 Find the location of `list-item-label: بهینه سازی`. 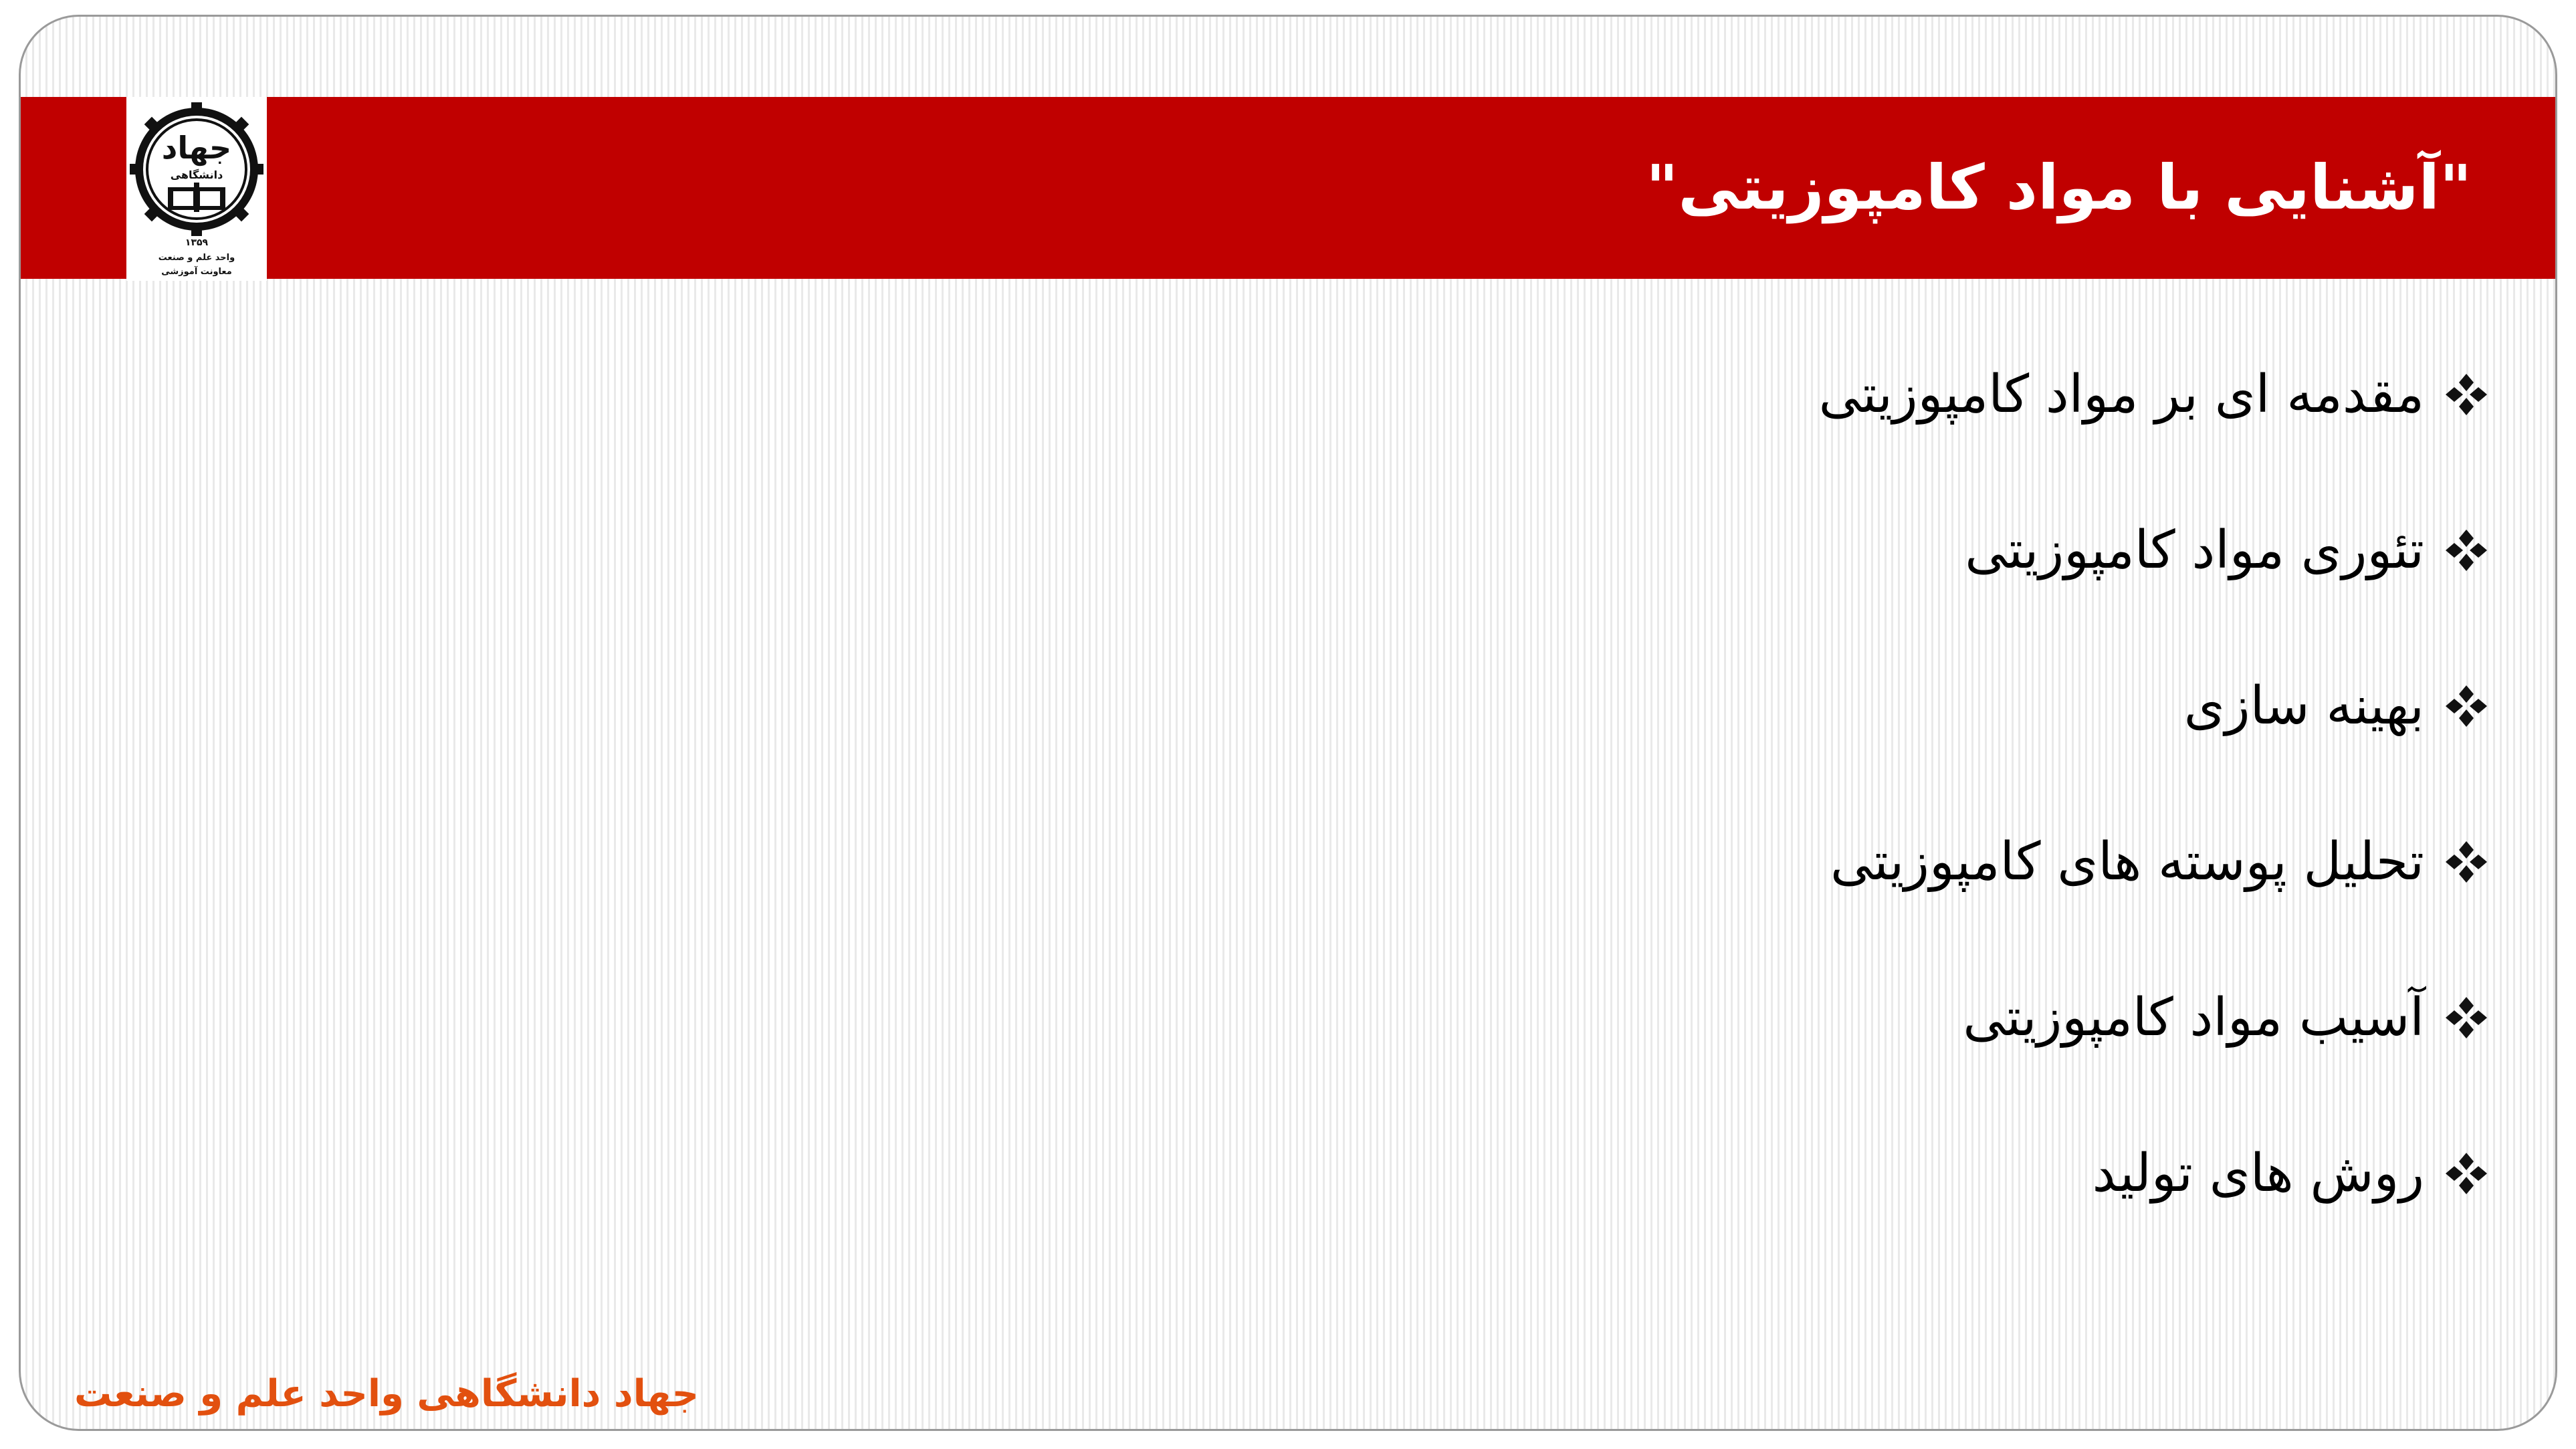

list-item-label: بهینه سازی is located at coordinates (2303, 706).